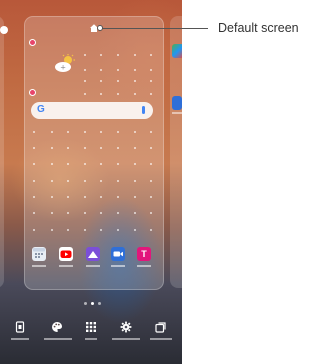 The image size is (325, 364). I want to click on remove-page-icon, so click(20, 327).